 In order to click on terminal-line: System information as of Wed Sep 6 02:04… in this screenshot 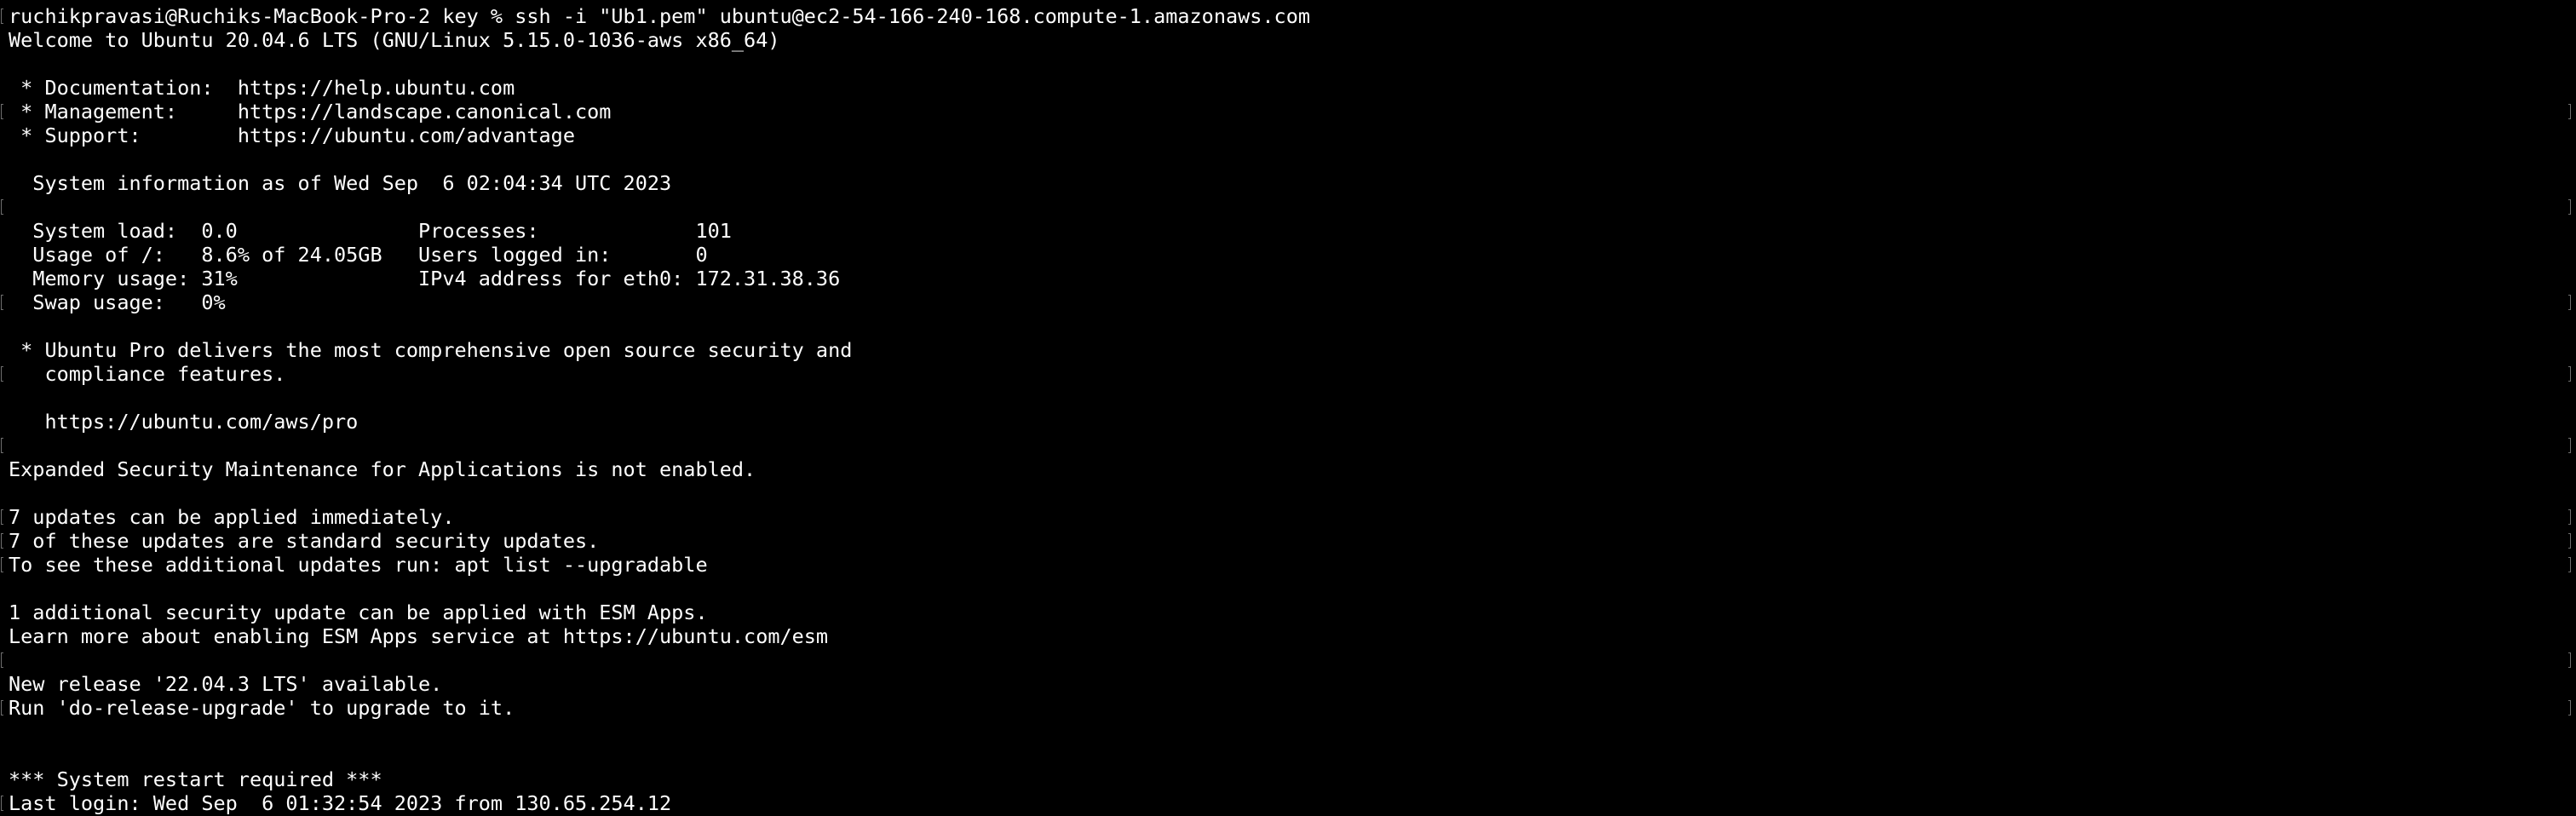, I will do `click(341, 183)`.